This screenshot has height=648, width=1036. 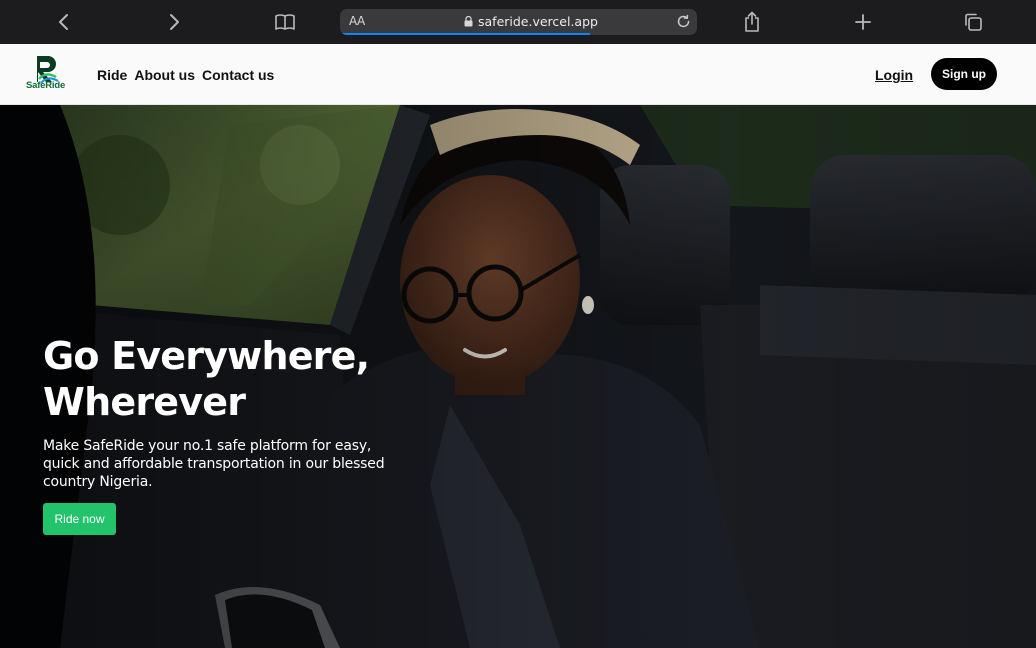 I want to click on login-link: Login, so click(x=894, y=75).